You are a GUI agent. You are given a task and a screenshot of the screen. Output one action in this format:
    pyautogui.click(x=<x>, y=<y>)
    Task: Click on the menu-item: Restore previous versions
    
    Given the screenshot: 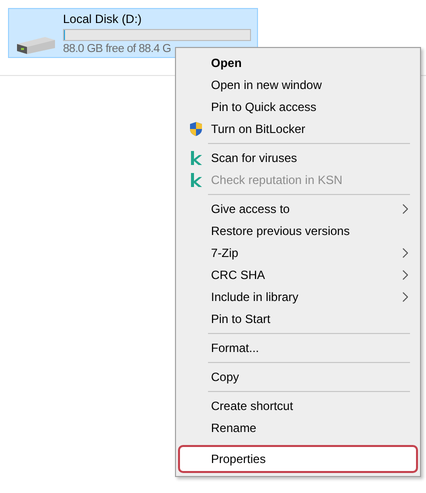 What is the action you would take?
    pyautogui.click(x=298, y=231)
    